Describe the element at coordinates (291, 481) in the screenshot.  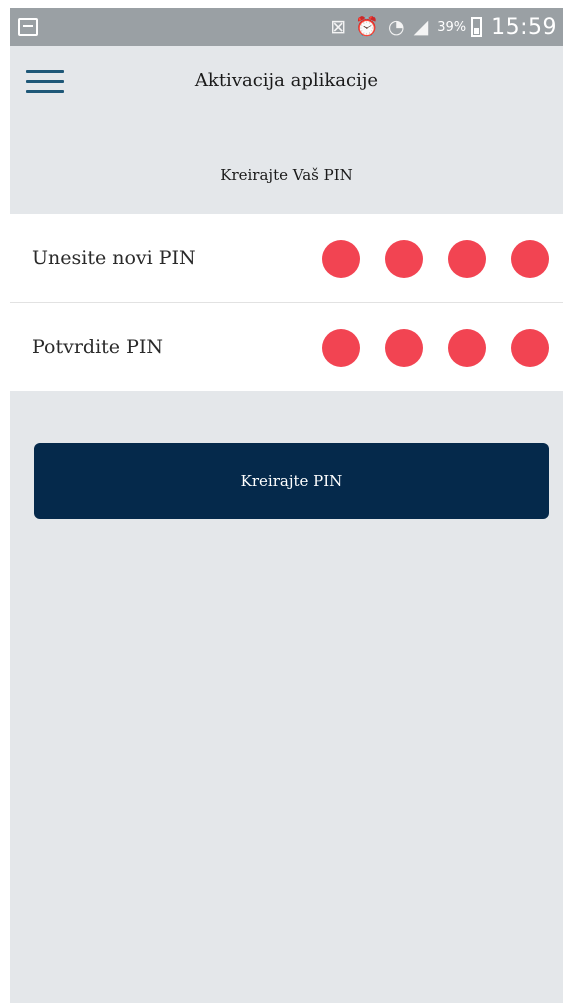
I see `create-pin-button: Kreirajte PIN` at that location.